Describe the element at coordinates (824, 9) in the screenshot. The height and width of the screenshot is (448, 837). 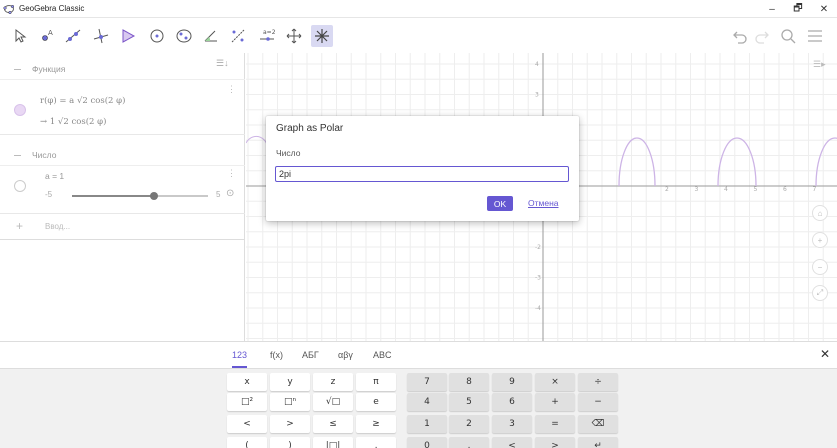
I see `close-window-button: ✕` at that location.